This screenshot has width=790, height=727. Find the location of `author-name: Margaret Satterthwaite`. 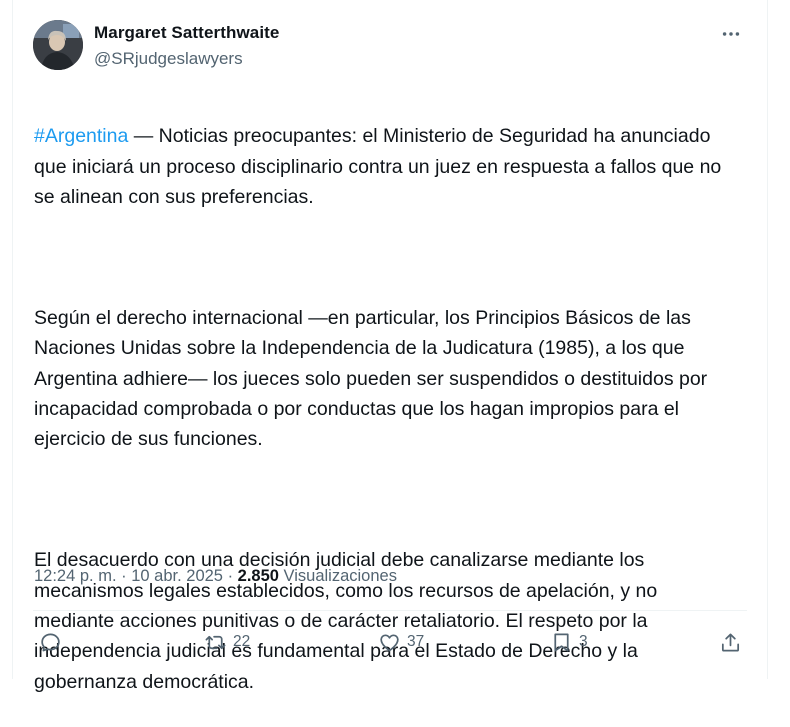

author-name: Margaret Satterthwaite is located at coordinates (186, 33).